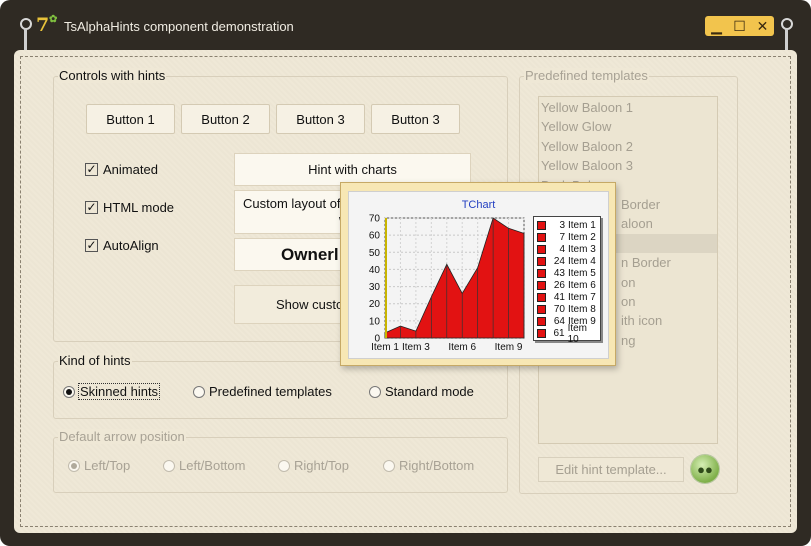 This screenshot has height=546, width=811. What do you see at coordinates (567, 285) in the screenshot?
I see `legend-entry: 26 Item 6` at bounding box center [567, 285].